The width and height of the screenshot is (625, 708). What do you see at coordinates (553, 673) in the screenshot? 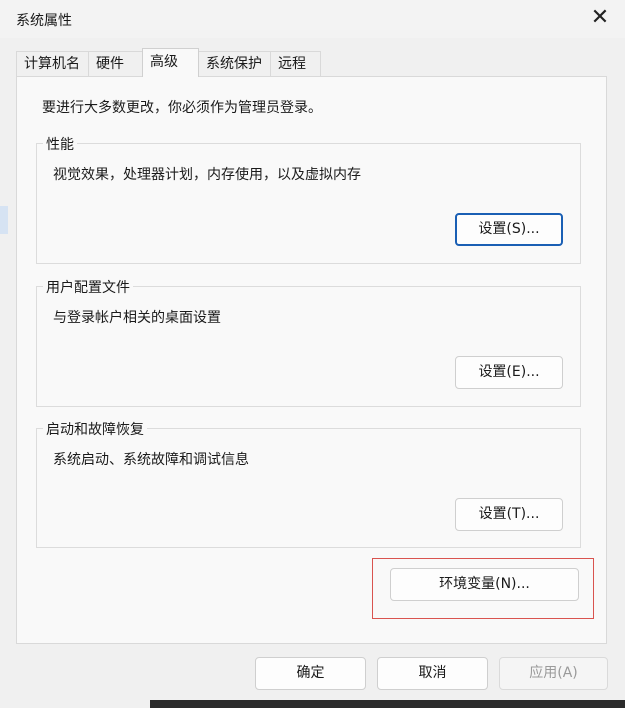
I see `apply-button: 应用(A)` at bounding box center [553, 673].